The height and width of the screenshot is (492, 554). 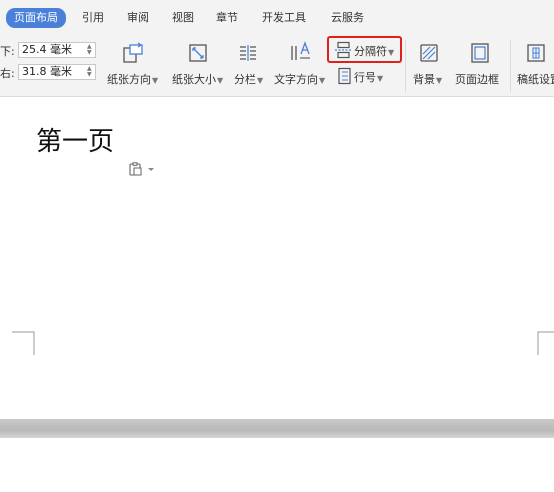 What do you see at coordinates (90, 72) in the screenshot?
I see `right-margin-spinner-icon: ▲ ▼` at bounding box center [90, 72].